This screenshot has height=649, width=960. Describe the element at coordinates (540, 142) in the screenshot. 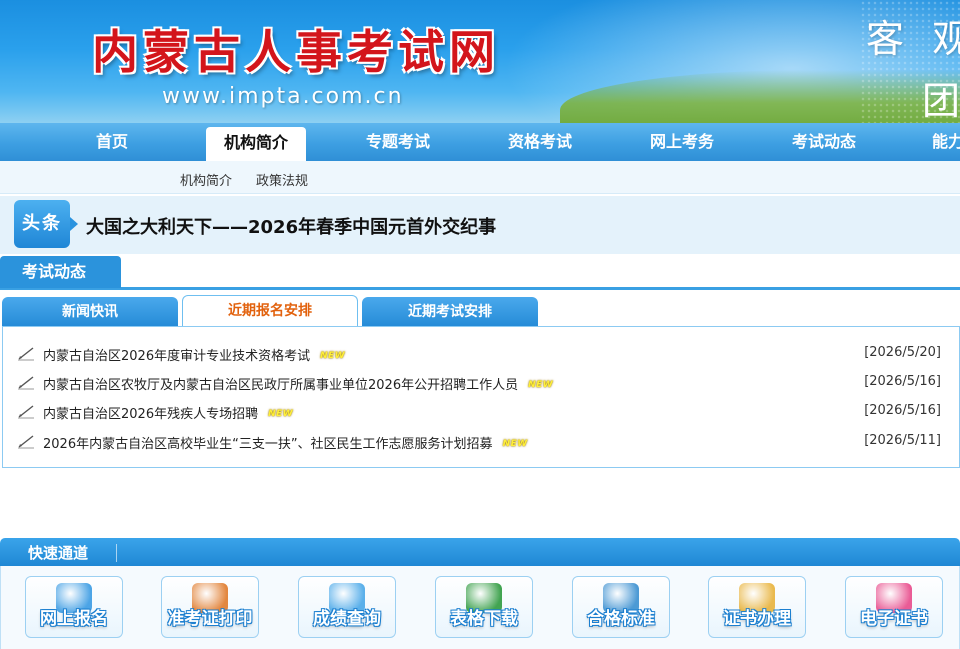

I see `nav-item-qualification-exams: 资格考试` at that location.